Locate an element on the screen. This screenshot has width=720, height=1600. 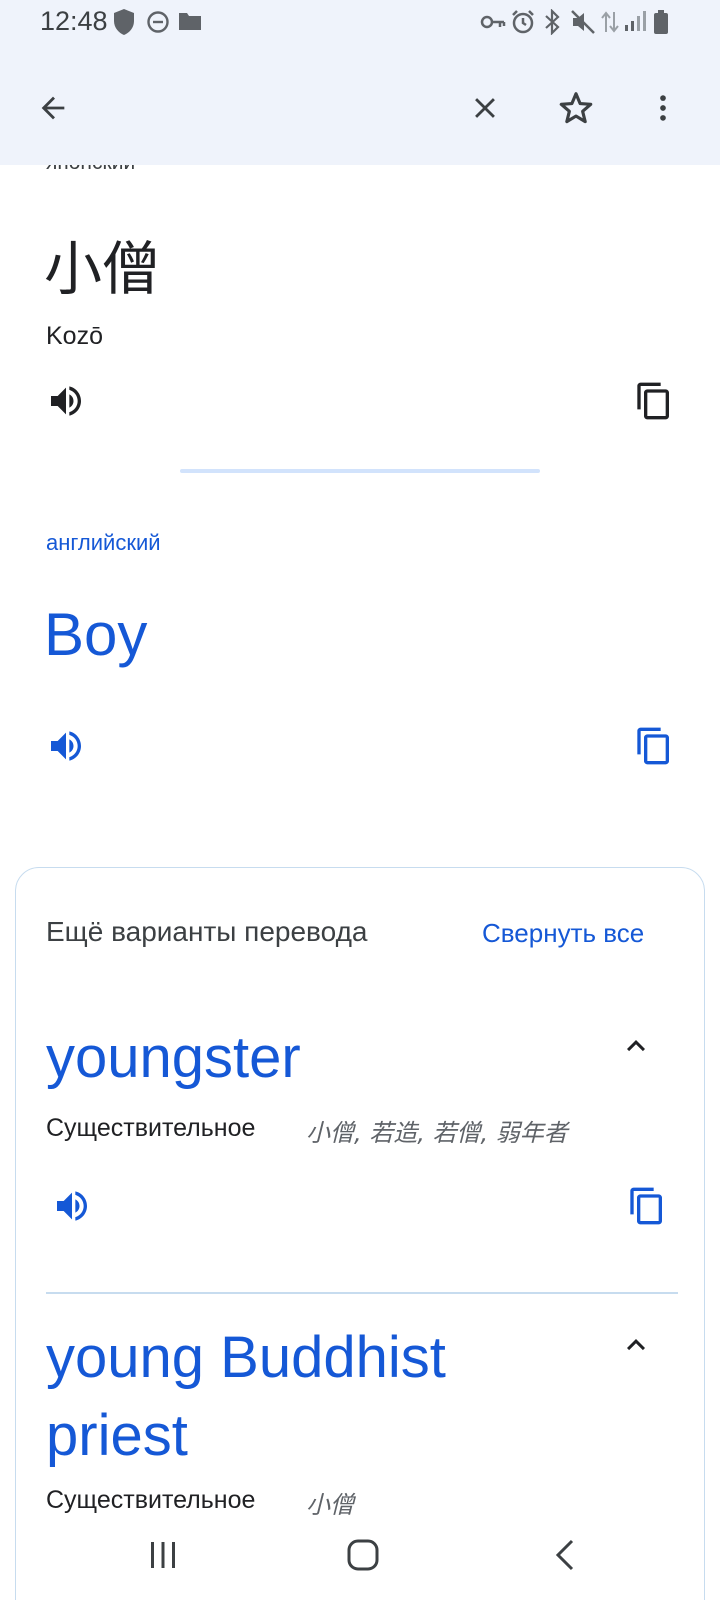
vpn-key-icon is located at coordinates (493, 24).